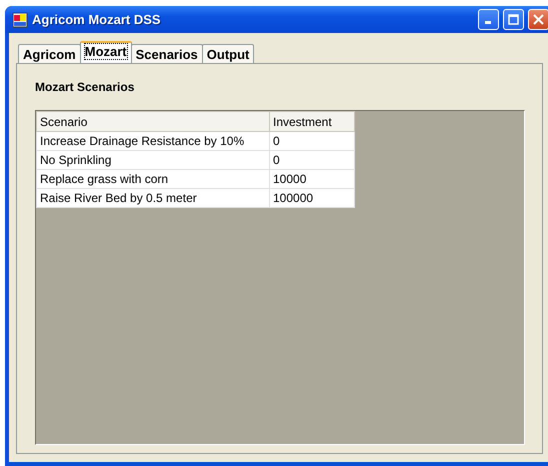 This screenshot has height=466, width=548. I want to click on table-cell: 10000, so click(312, 179).